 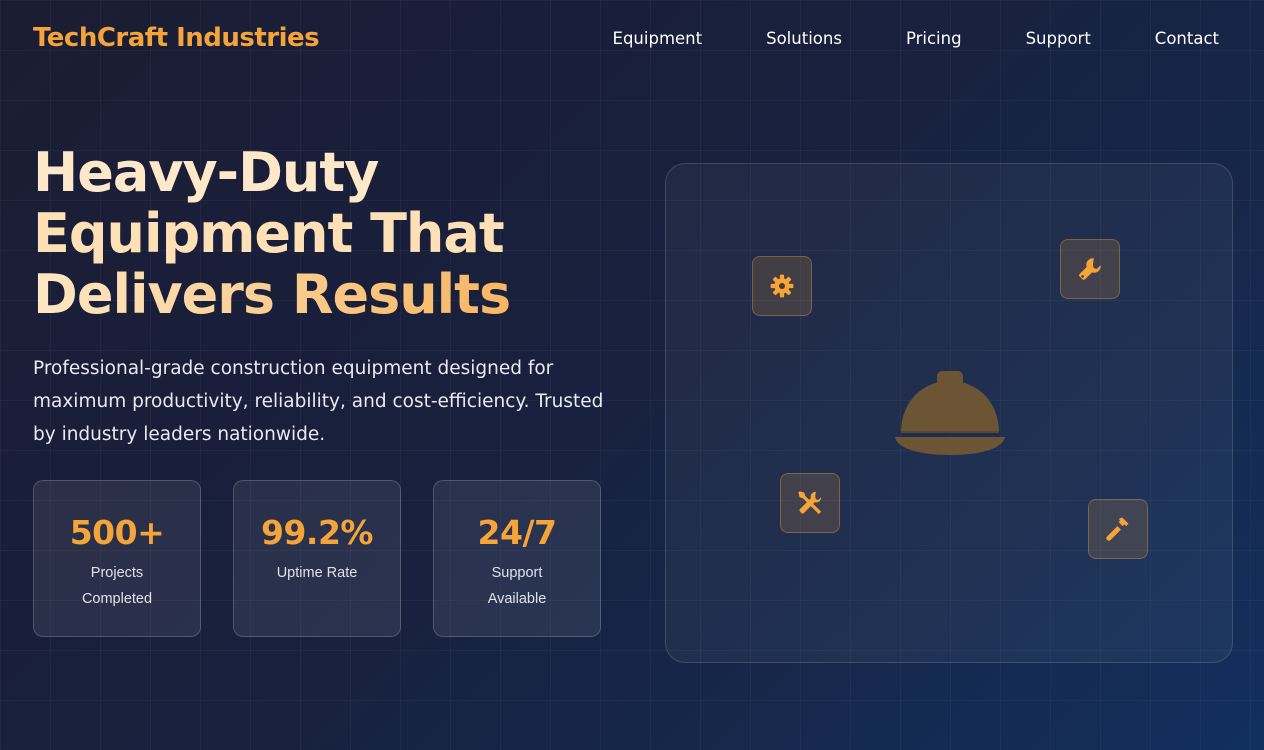 What do you see at coordinates (517, 586) in the screenshot?
I see `stat-label: Support Available` at bounding box center [517, 586].